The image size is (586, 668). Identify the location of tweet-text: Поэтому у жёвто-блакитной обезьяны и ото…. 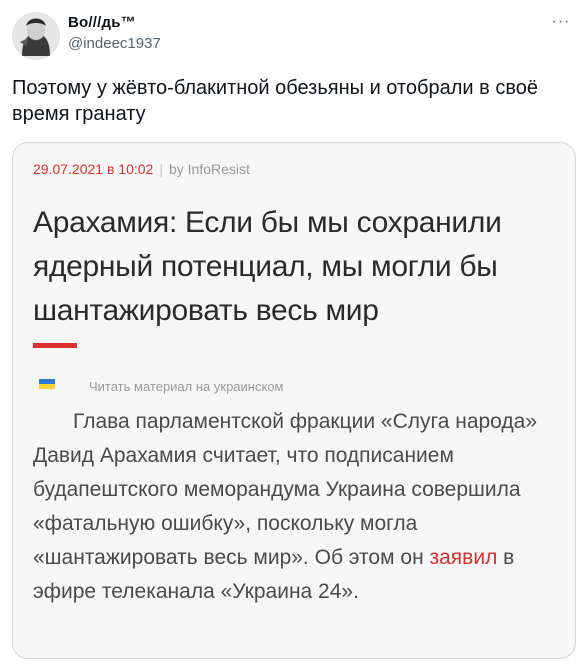
(275, 101).